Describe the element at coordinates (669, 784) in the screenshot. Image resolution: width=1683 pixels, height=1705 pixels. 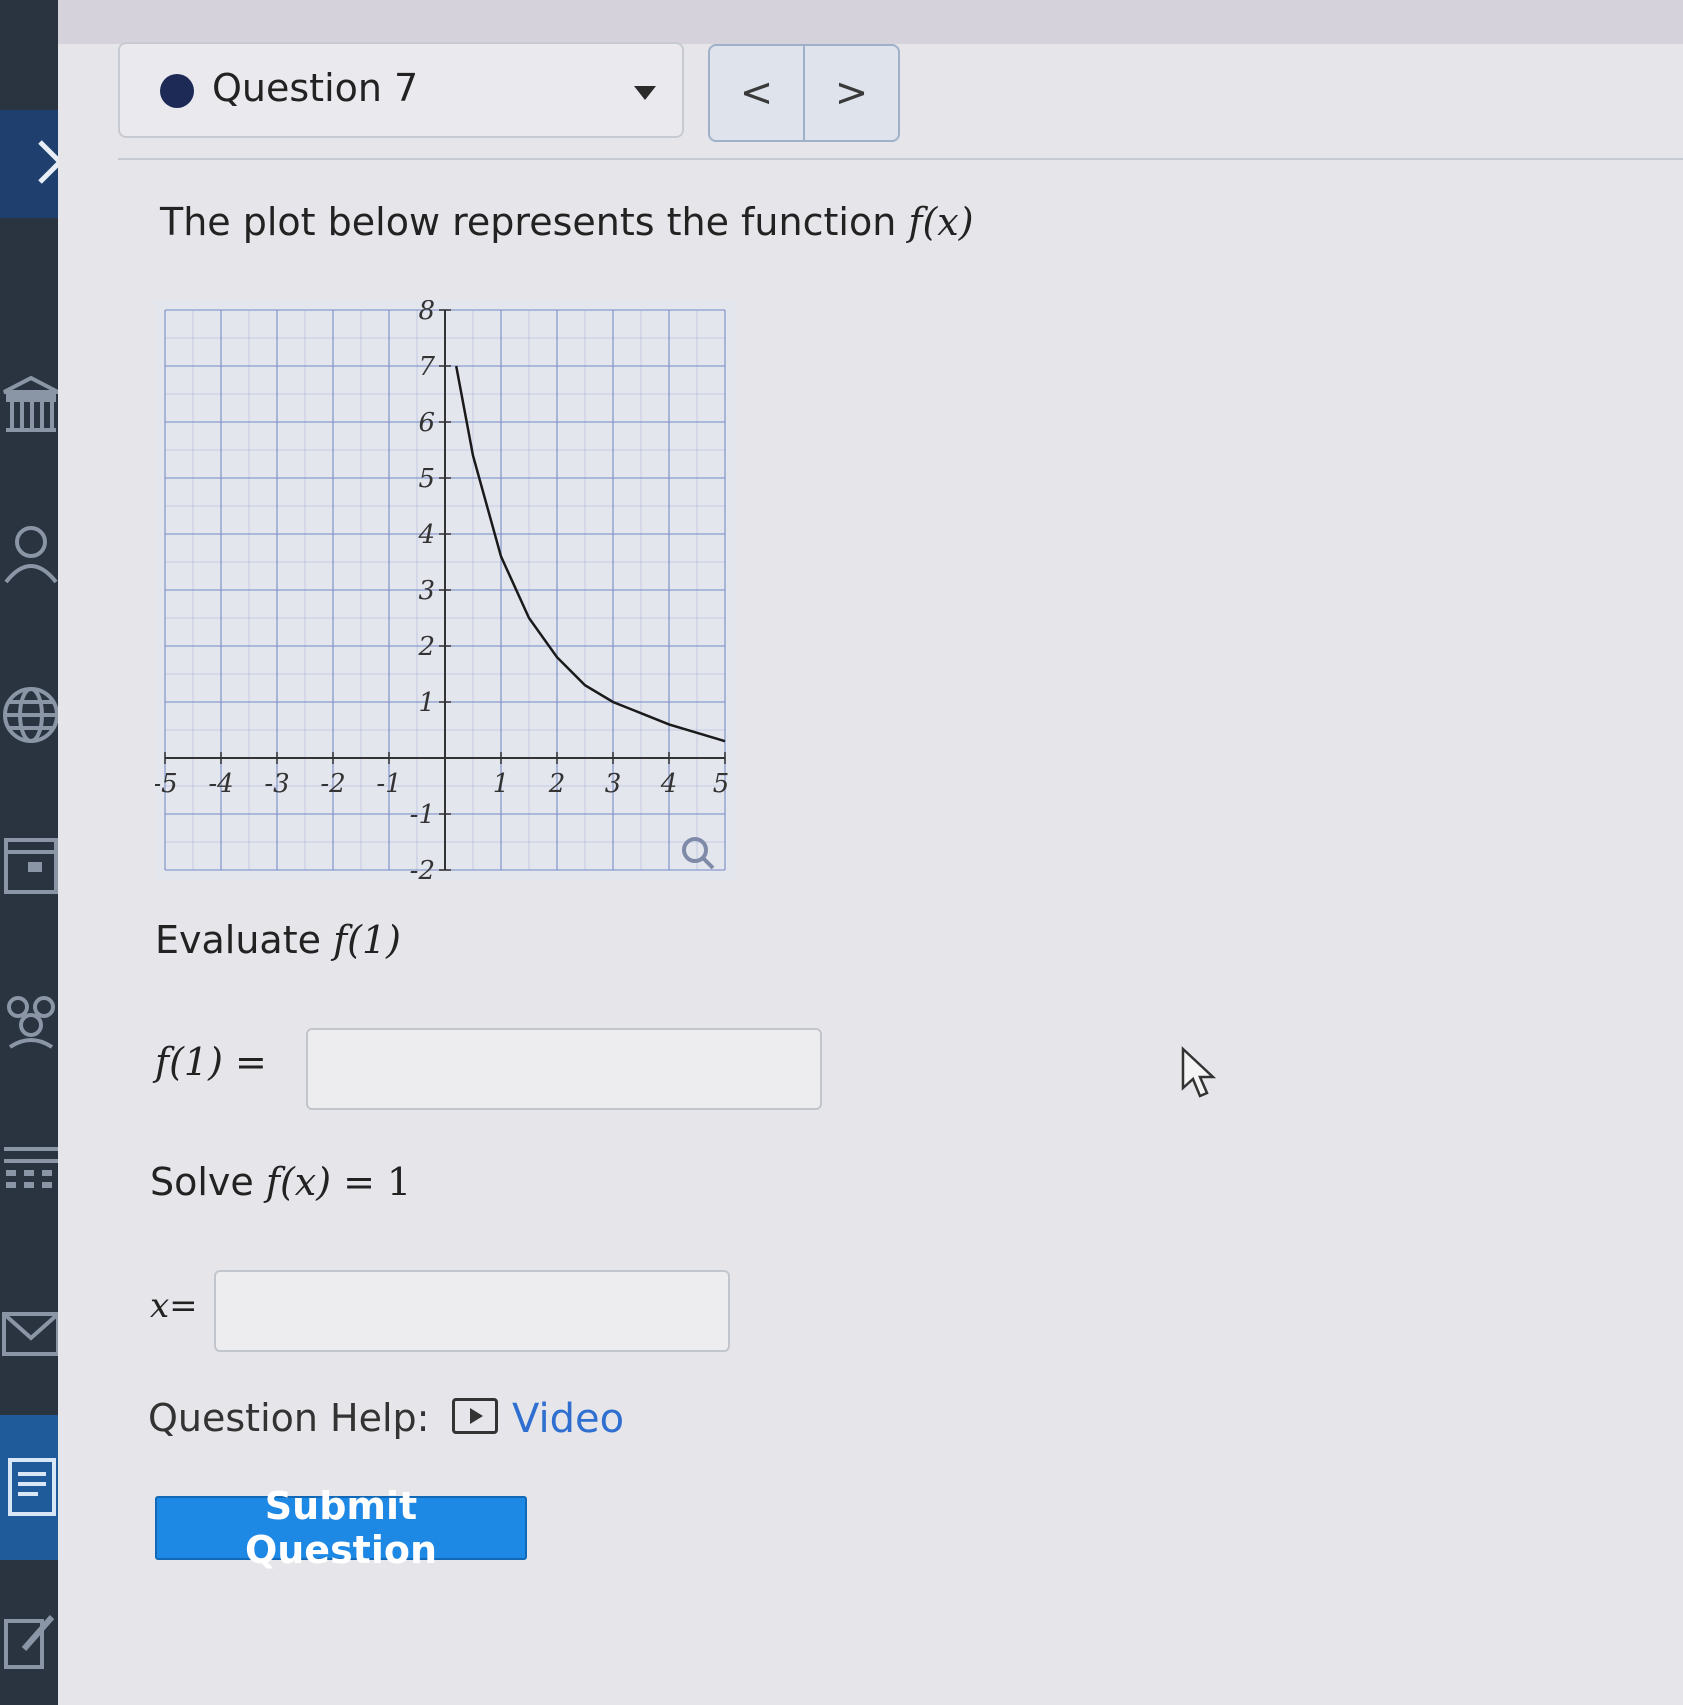
I see `x-tick-label: 4` at that location.